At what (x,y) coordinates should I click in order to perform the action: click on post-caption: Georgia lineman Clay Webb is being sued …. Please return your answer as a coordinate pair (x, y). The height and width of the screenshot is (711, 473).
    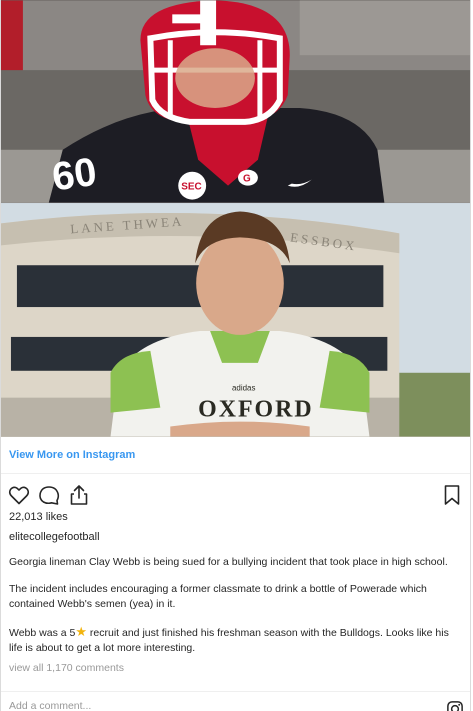
    Looking at the image, I should click on (235, 605).